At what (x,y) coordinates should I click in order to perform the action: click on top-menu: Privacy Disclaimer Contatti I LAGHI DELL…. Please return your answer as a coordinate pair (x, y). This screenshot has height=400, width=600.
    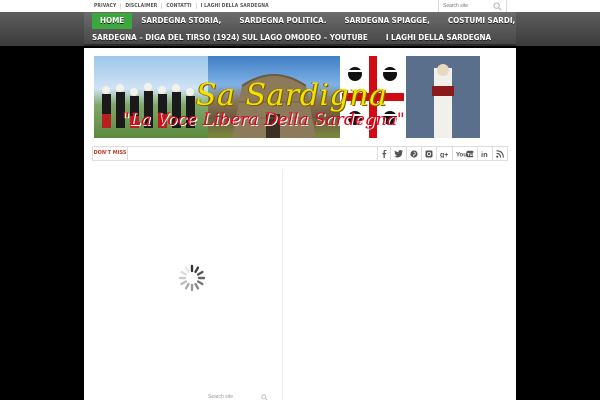
    Looking at the image, I should click on (181, 6).